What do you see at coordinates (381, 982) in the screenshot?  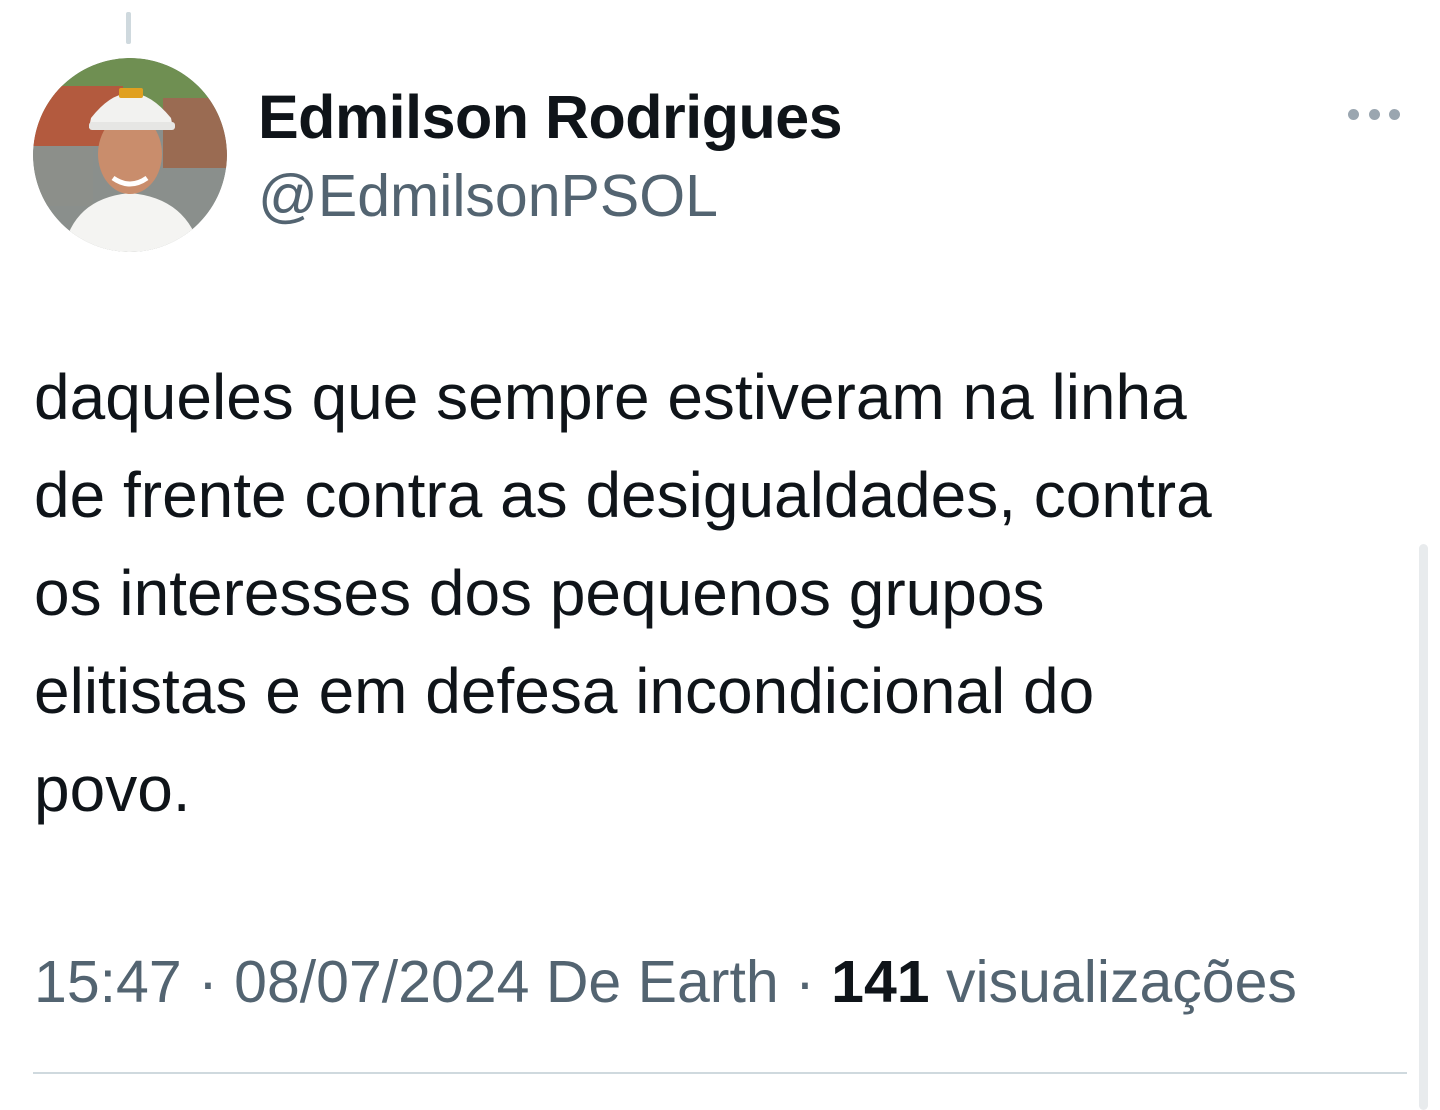 I see `tweet-date: 08/07/2024` at bounding box center [381, 982].